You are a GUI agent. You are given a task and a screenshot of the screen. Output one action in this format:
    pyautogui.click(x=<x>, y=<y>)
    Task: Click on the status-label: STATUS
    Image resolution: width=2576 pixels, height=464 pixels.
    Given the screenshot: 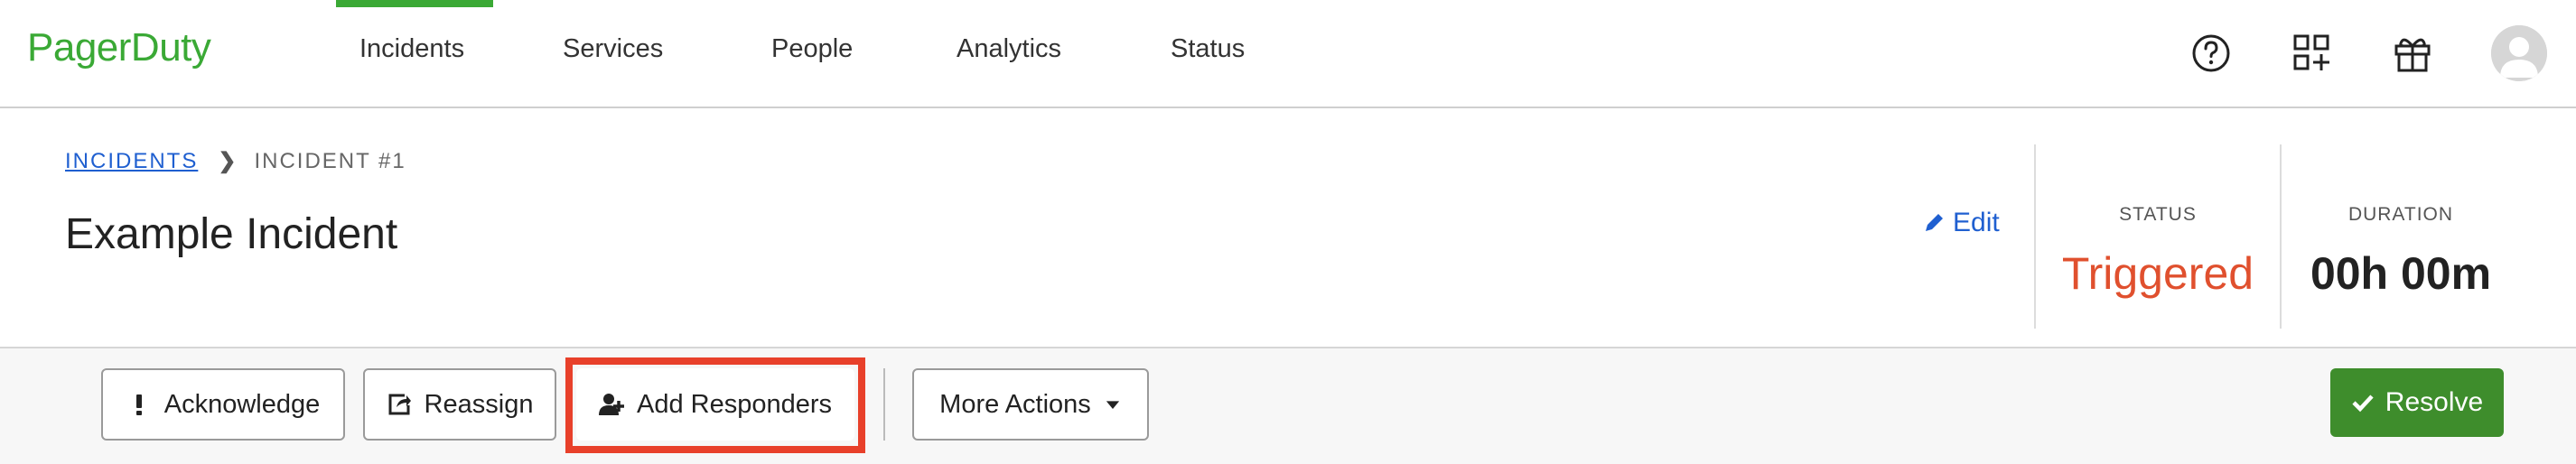 What is the action you would take?
    pyautogui.click(x=2158, y=214)
    